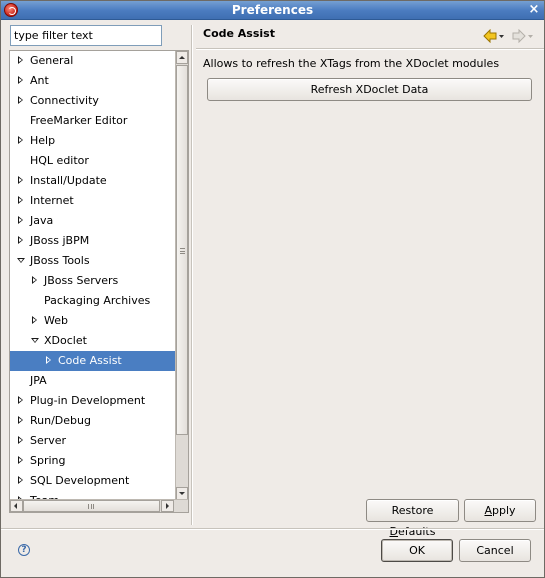 The height and width of the screenshot is (578, 545). I want to click on tree-item-label: Server, so click(48, 440).